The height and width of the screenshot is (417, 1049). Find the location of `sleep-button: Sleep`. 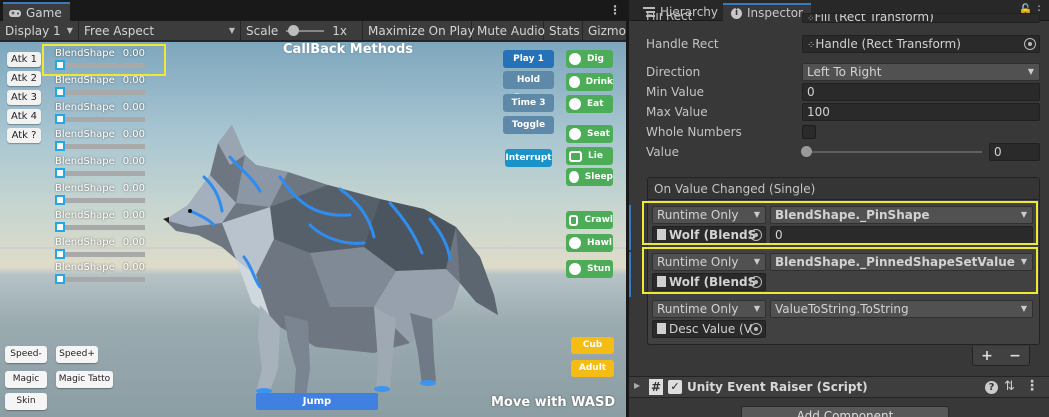

sleep-button: Sleep is located at coordinates (589, 177).